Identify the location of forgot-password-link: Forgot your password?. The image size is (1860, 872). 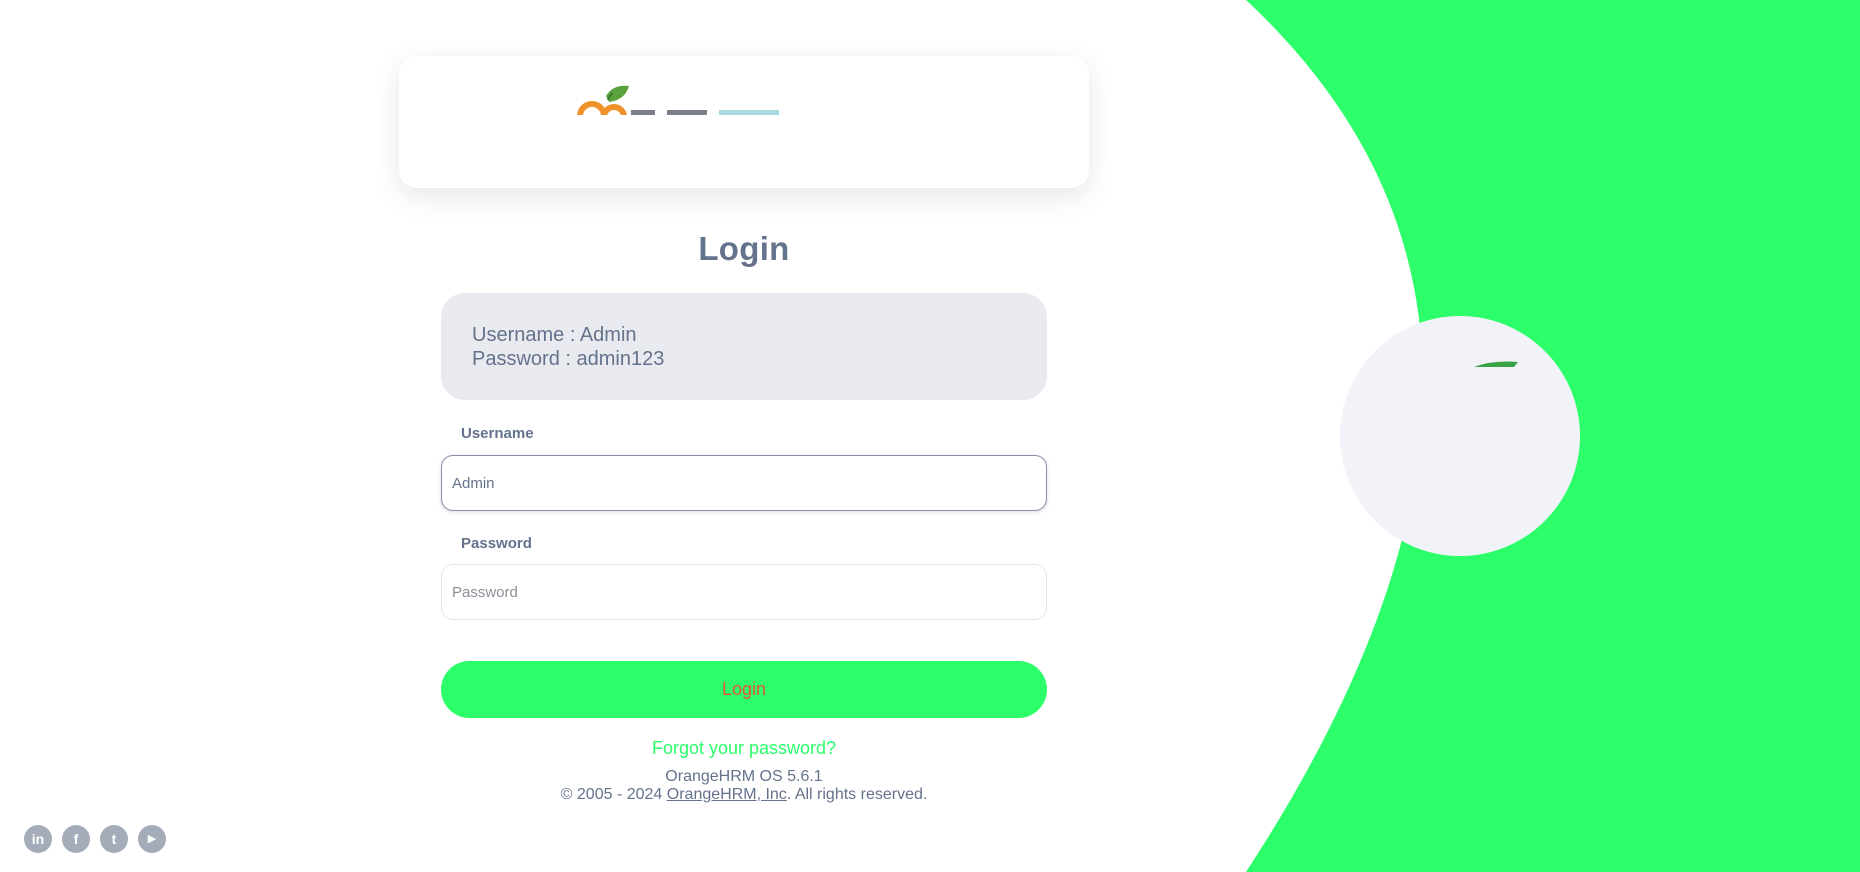
(744, 748).